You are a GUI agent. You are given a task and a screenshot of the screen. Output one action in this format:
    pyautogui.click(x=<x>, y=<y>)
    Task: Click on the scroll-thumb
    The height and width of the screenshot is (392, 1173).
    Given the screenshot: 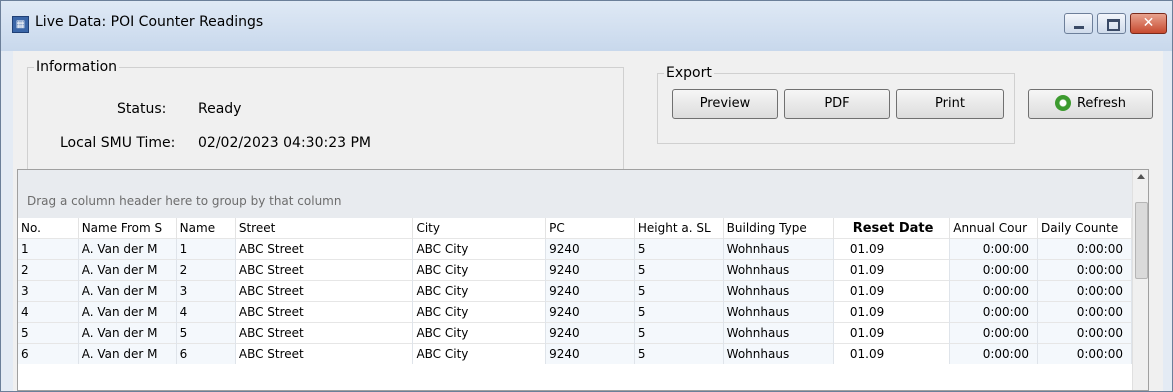 What is the action you would take?
    pyautogui.click(x=1141, y=240)
    